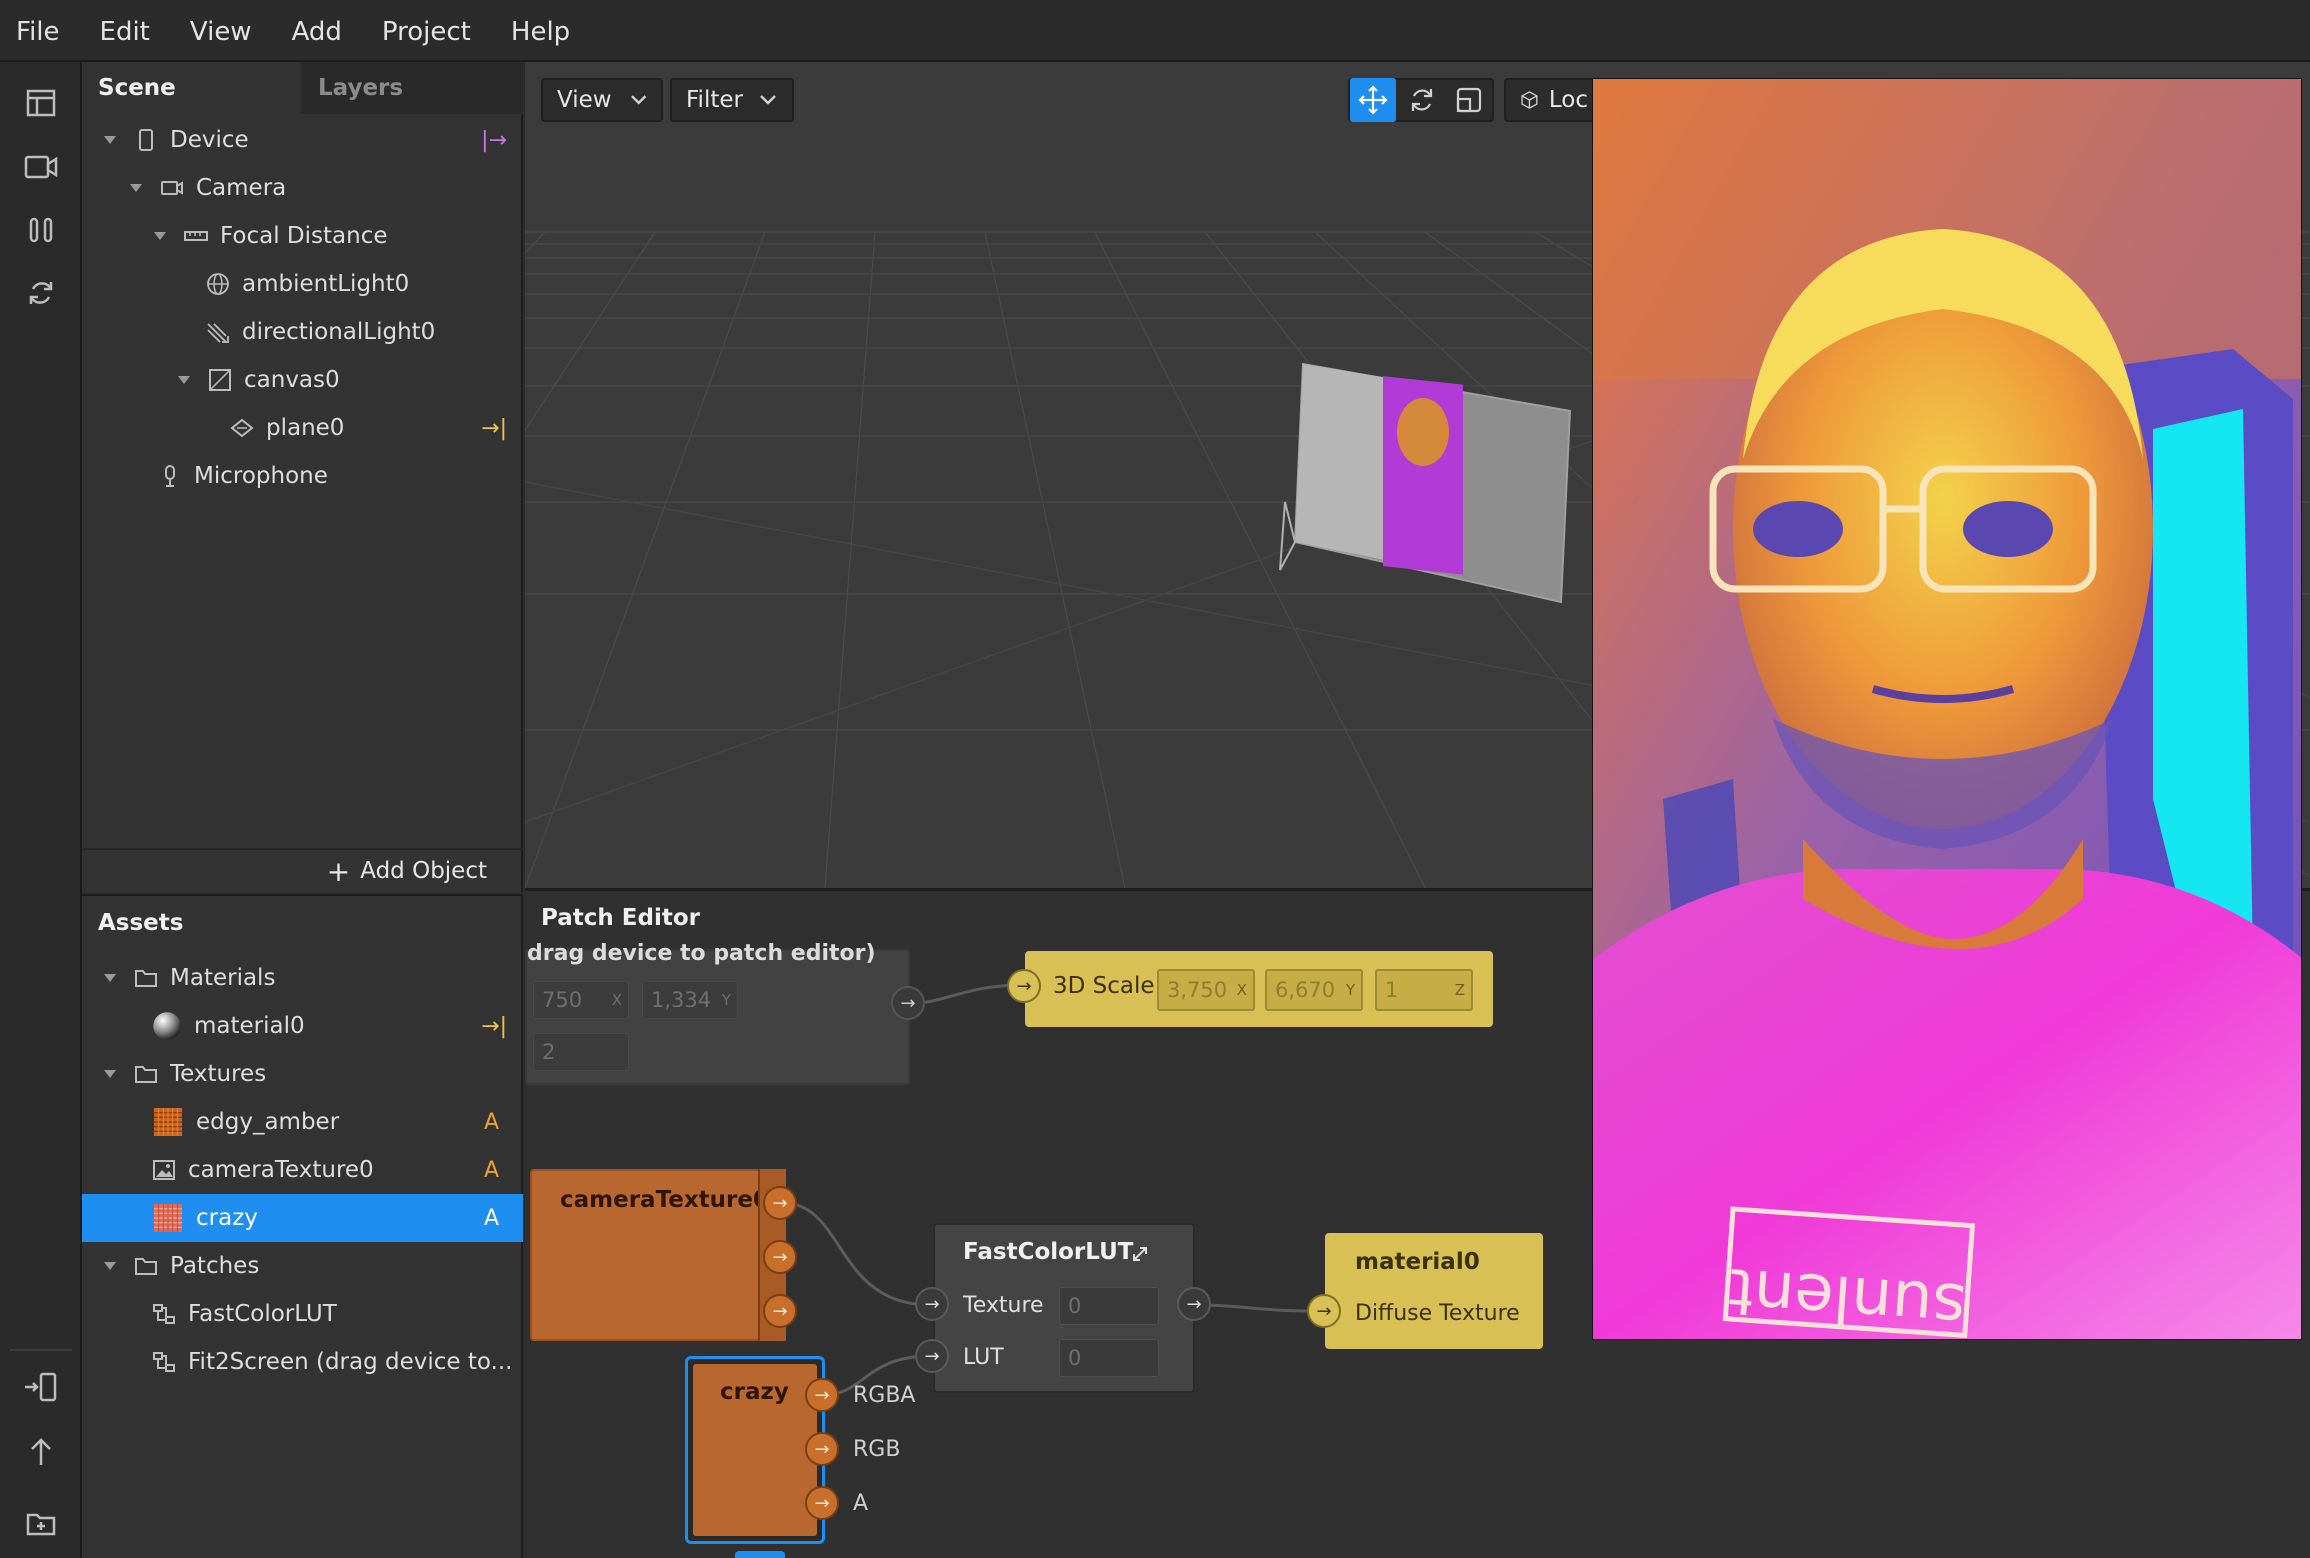  Describe the element at coordinates (638, 100) in the screenshot. I see `chevron-down-icon` at that location.